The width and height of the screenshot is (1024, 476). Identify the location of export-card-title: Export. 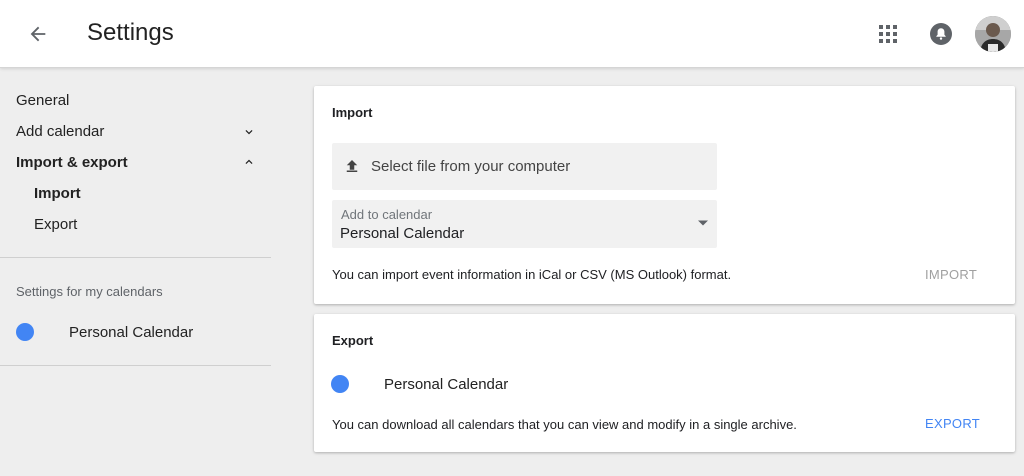
(353, 340).